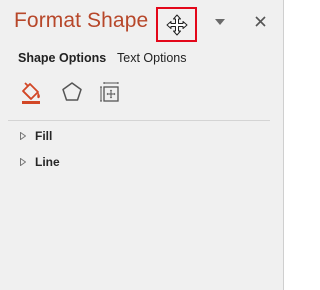 The width and height of the screenshot is (320, 290). Describe the element at coordinates (62, 58) in the screenshot. I see `tab-shape-options: Shape Options` at that location.